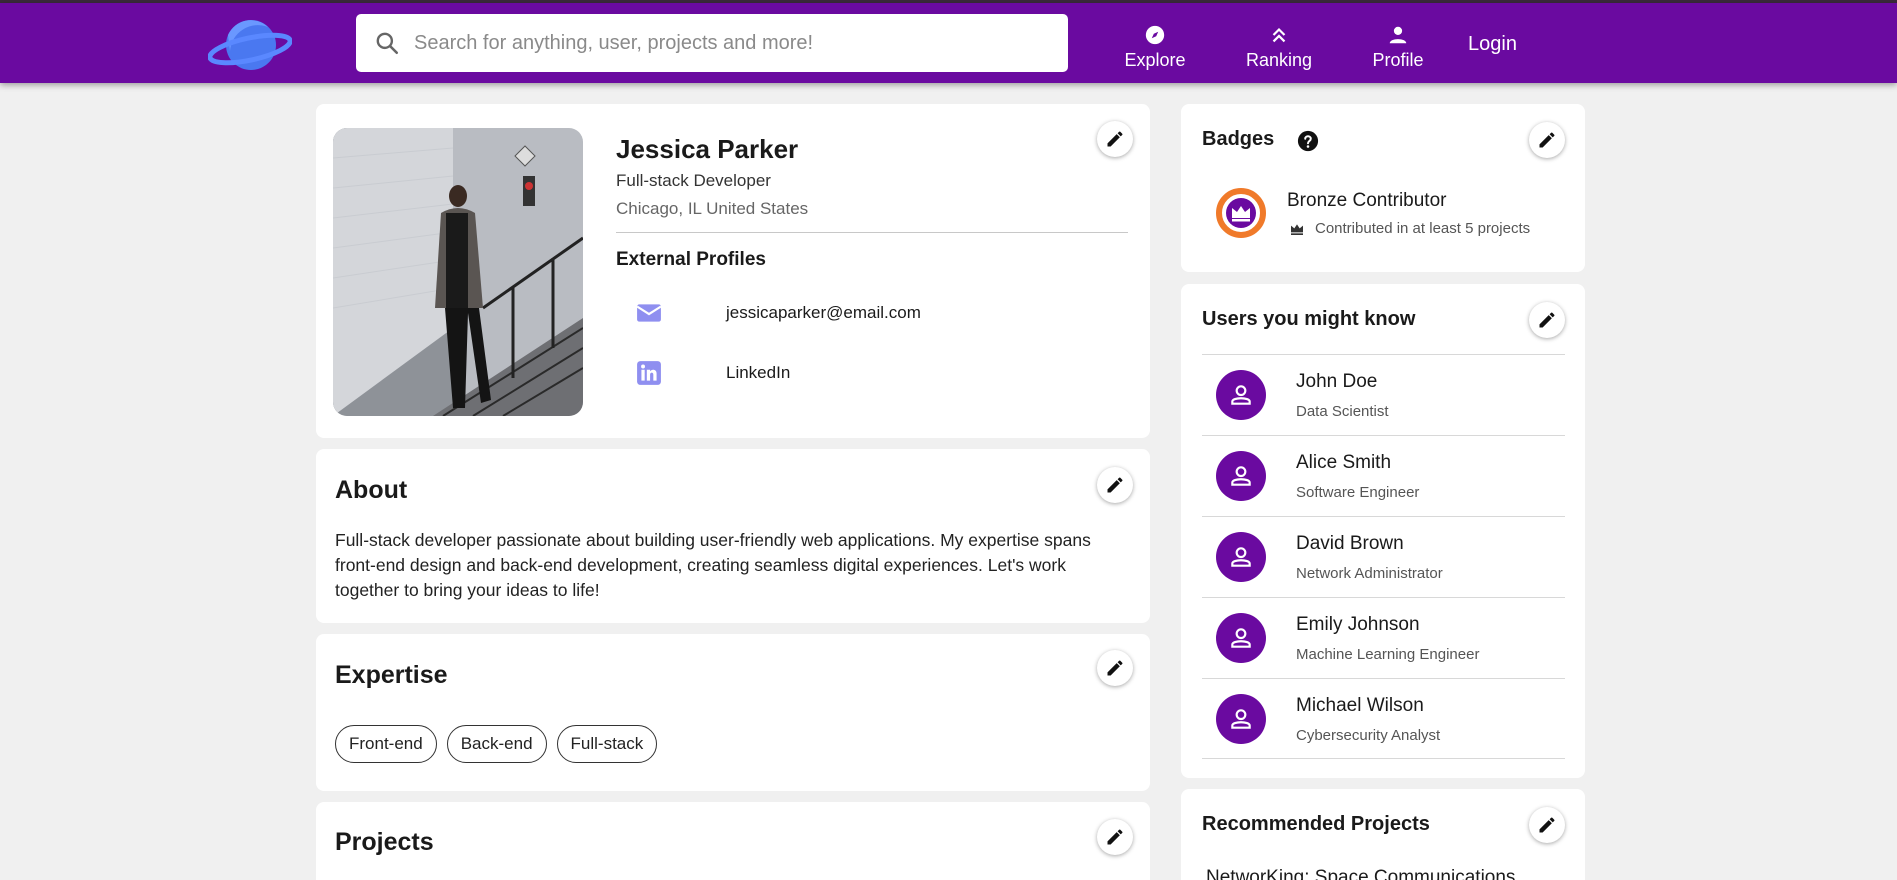  I want to click on edit-about-button, so click(1115, 485).